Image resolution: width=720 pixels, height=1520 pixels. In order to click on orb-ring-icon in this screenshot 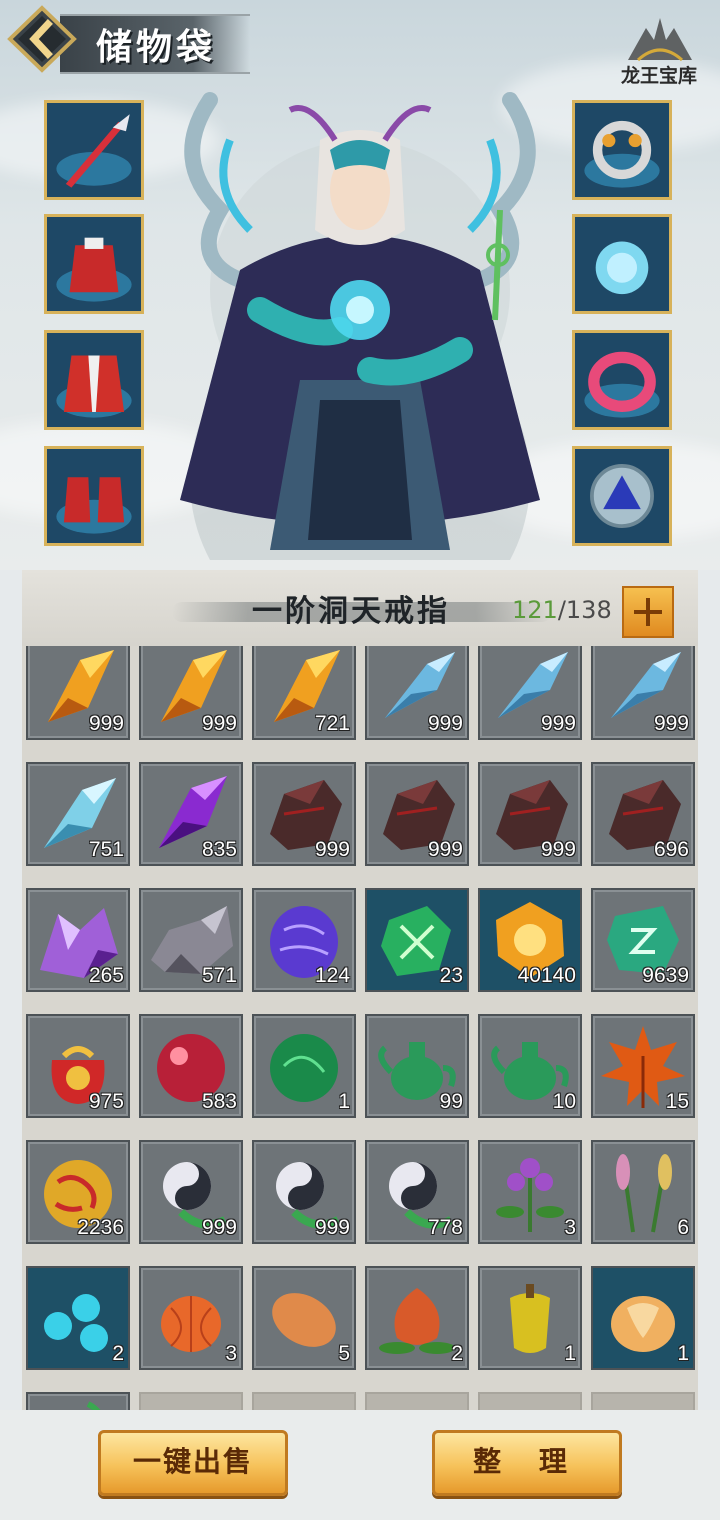, I will do `click(622, 264)`.